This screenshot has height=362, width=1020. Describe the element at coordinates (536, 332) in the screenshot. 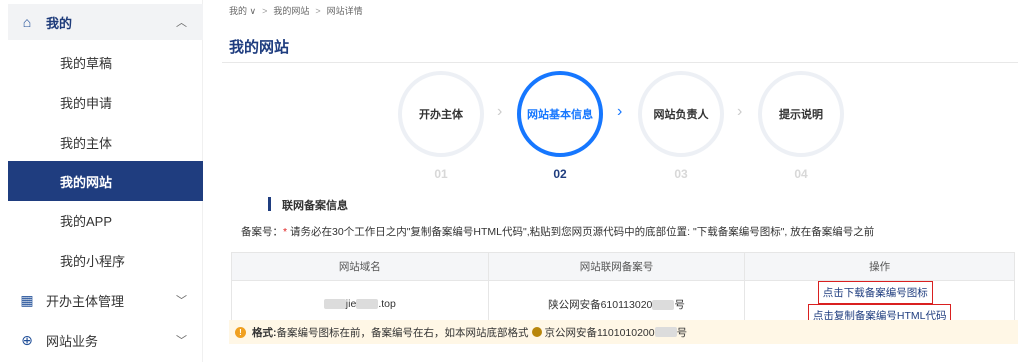

I see `police-badge-icon` at that location.